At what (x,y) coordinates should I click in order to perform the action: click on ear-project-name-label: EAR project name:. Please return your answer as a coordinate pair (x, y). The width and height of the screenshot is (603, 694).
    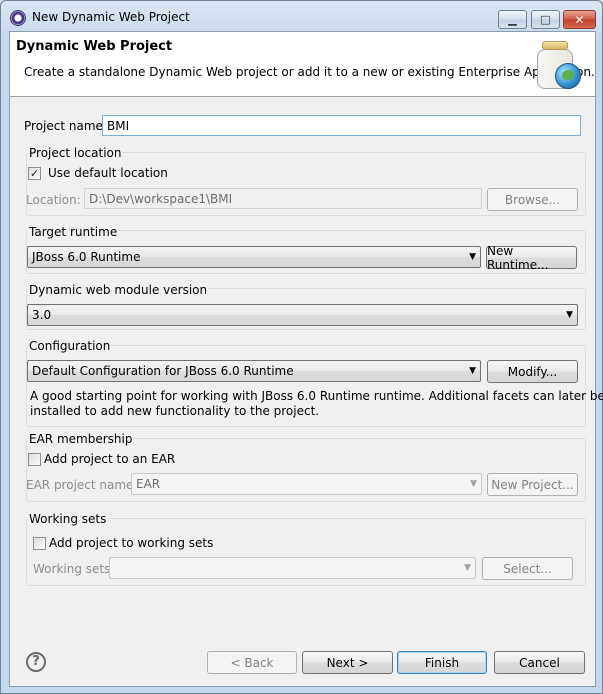
    Looking at the image, I should click on (82, 485).